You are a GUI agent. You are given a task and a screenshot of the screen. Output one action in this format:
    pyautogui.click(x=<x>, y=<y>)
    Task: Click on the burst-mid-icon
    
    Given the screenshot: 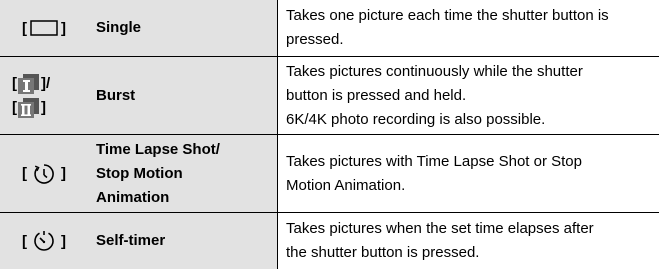 What is the action you would take?
    pyautogui.click(x=29, y=107)
    